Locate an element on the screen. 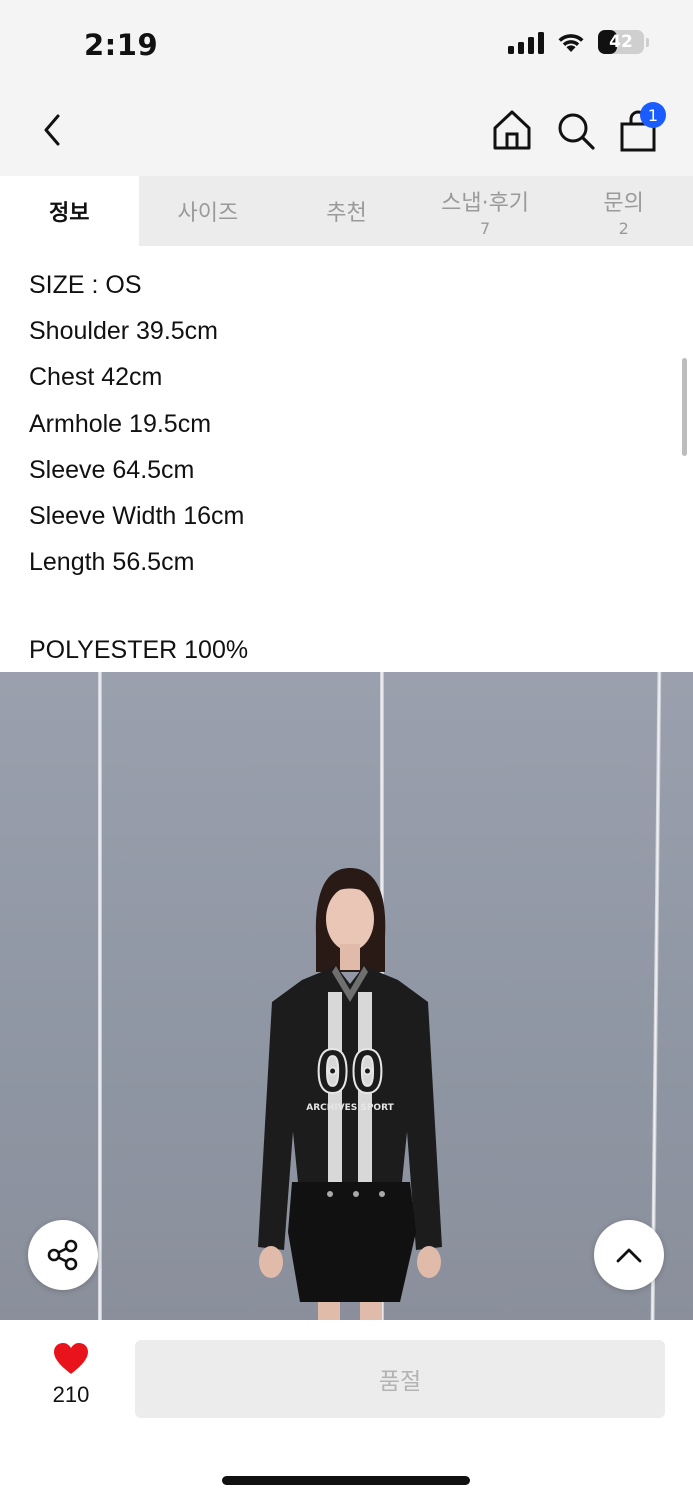 Image resolution: width=693 pixels, height=1500 pixels. product-tabs: 정보 사이즈 추천 스냅·후기 7 문의 2 is located at coordinates (346, 211).